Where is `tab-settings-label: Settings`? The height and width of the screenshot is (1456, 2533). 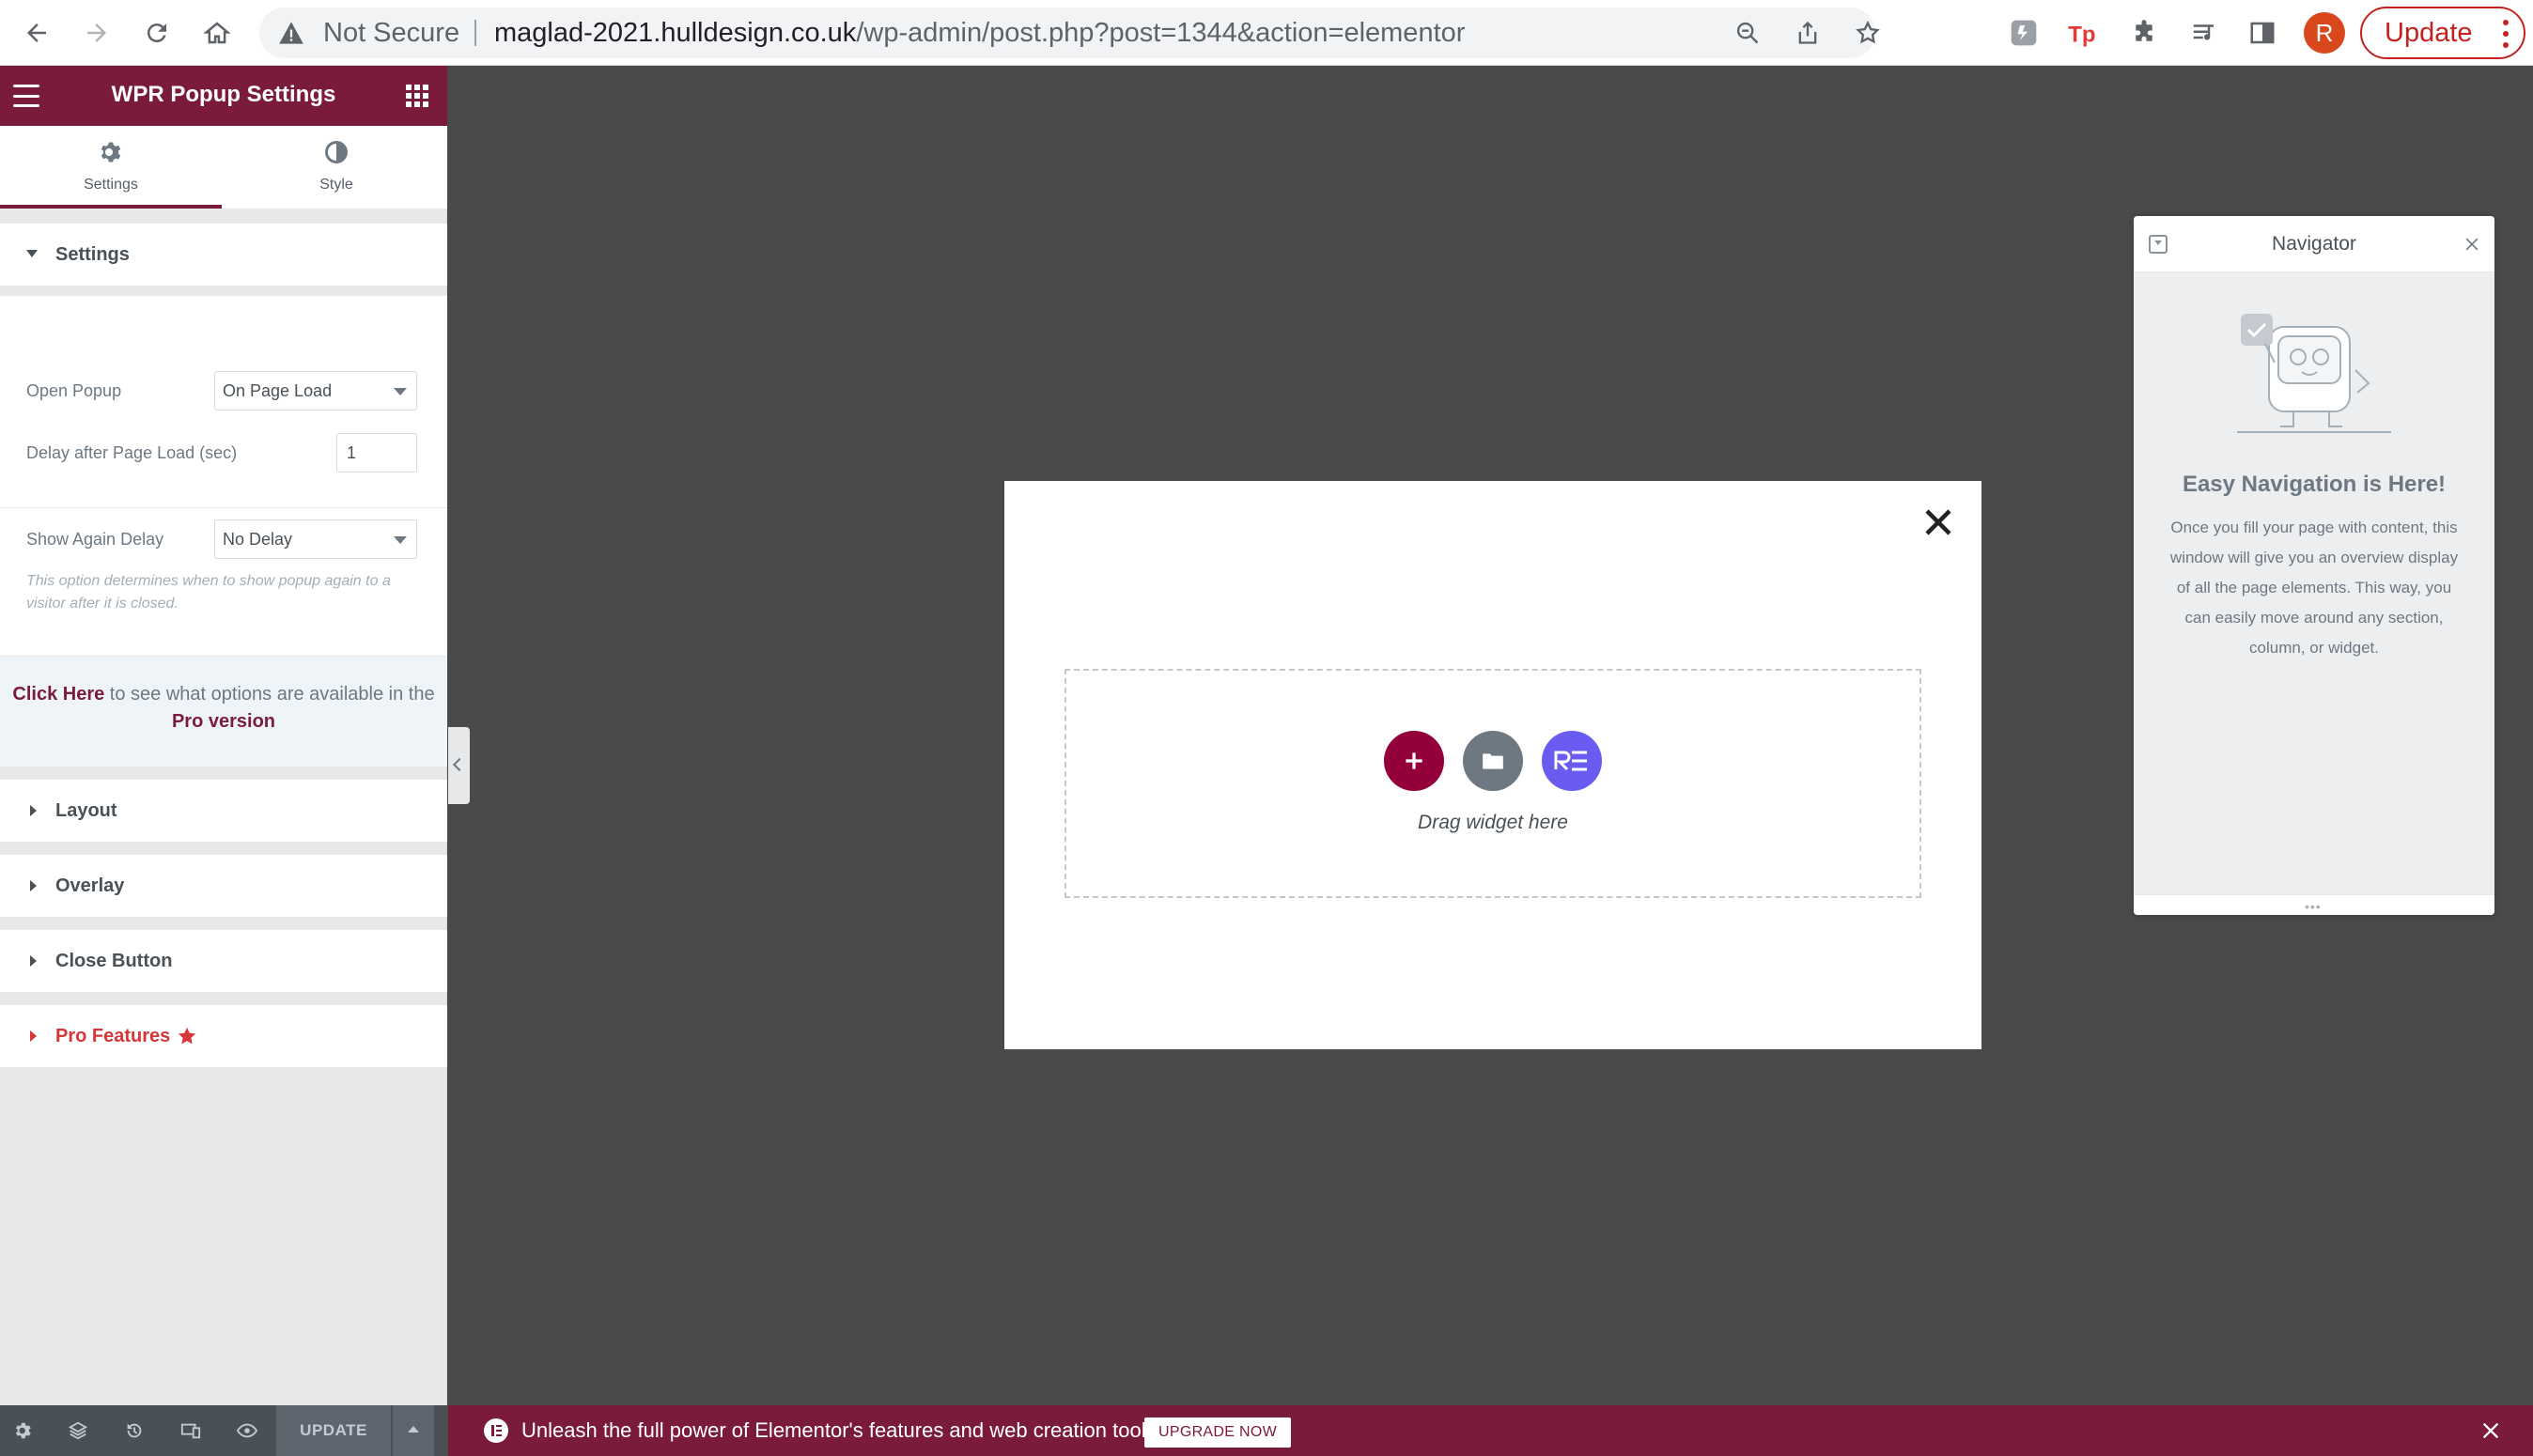
tab-settings-label: Settings is located at coordinates (111, 185).